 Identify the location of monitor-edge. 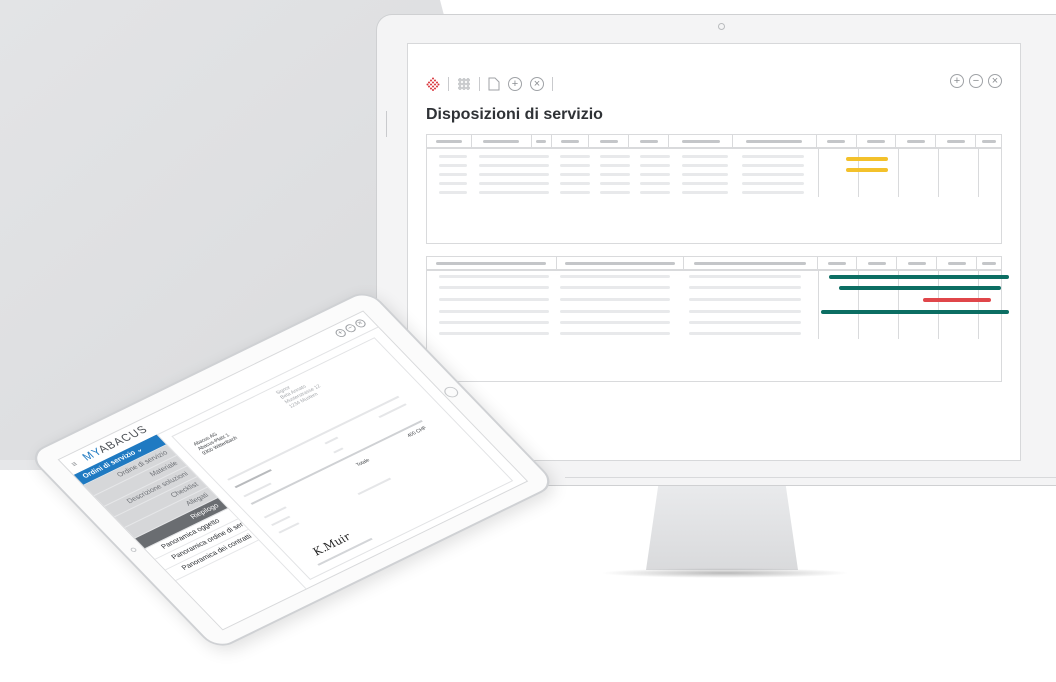
(386, 124).